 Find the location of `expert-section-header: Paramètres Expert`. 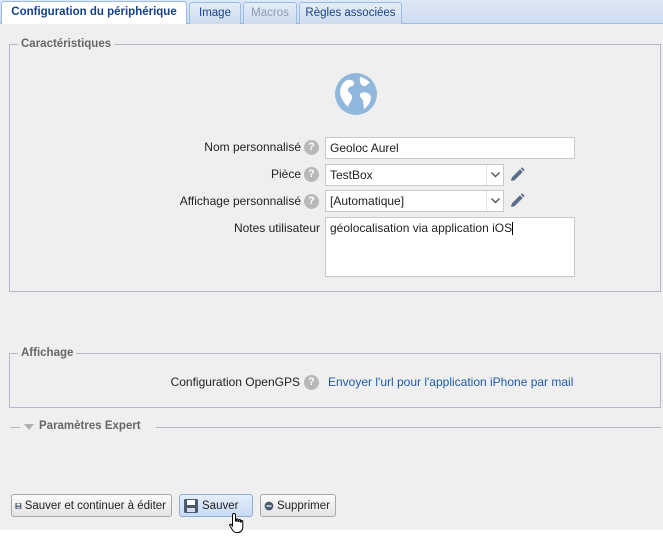

expert-section-header: Paramètres Expert is located at coordinates (335, 427).